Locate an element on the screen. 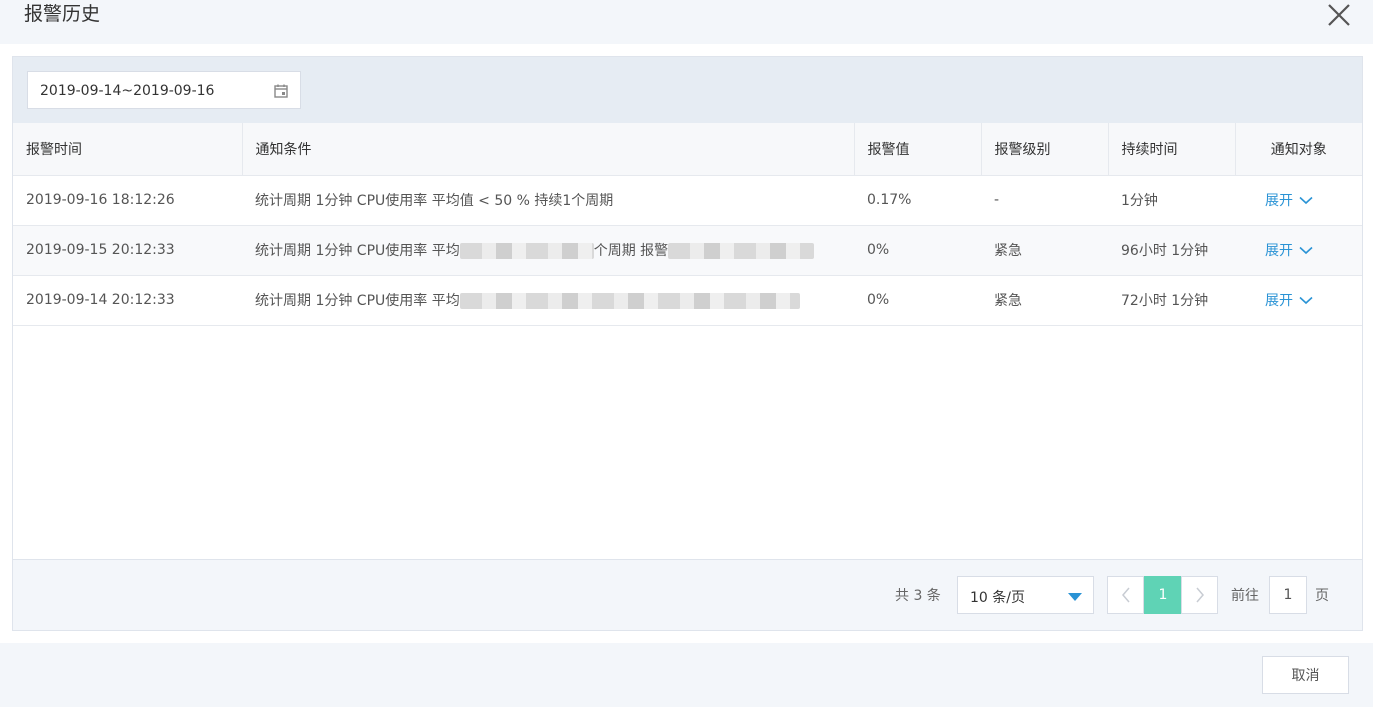  alarm-duration: 96小时 1分钟 is located at coordinates (1171, 250).